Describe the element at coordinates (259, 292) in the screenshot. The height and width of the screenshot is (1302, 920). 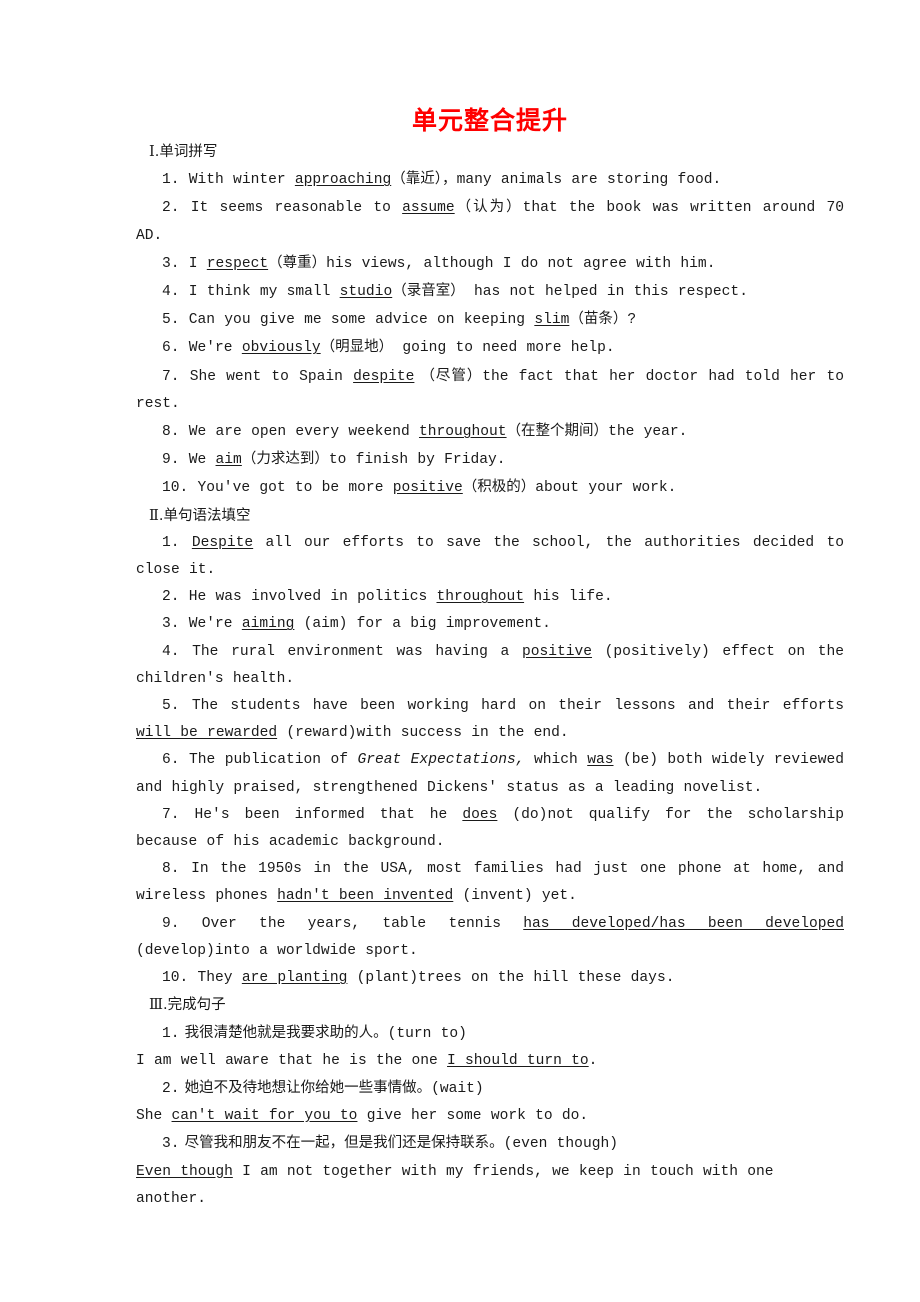
I see `item-pre: I think my small` at that location.